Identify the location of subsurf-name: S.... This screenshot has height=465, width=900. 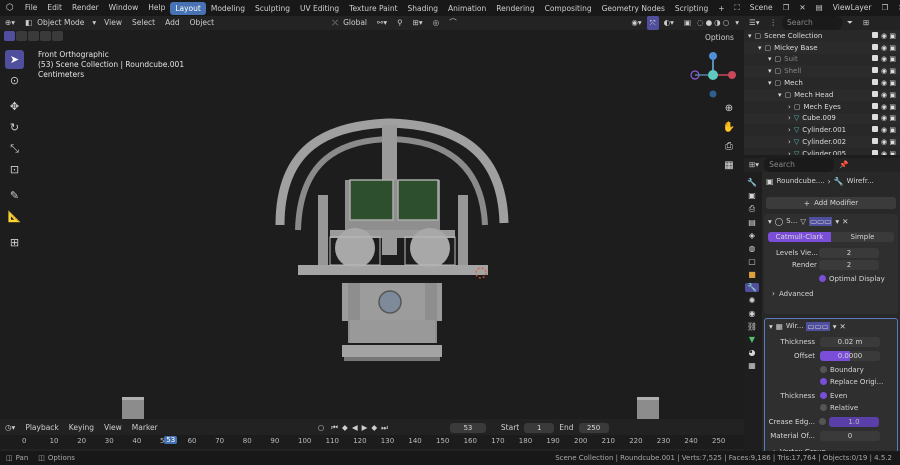
(791, 221).